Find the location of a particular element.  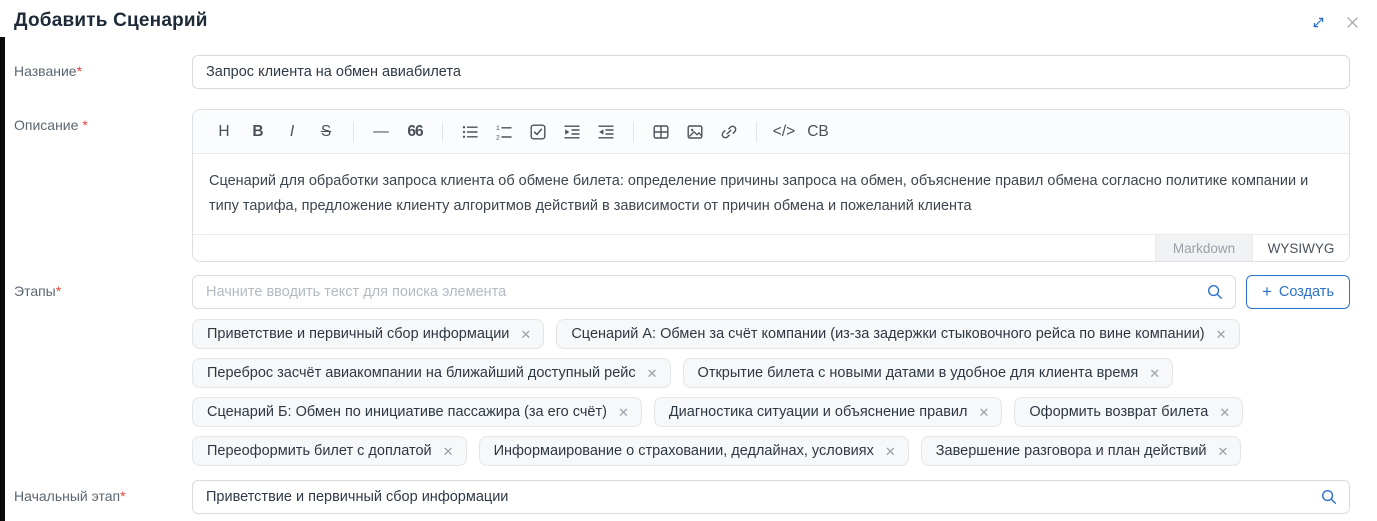

create-stage-label: Создать is located at coordinates (1306, 292).